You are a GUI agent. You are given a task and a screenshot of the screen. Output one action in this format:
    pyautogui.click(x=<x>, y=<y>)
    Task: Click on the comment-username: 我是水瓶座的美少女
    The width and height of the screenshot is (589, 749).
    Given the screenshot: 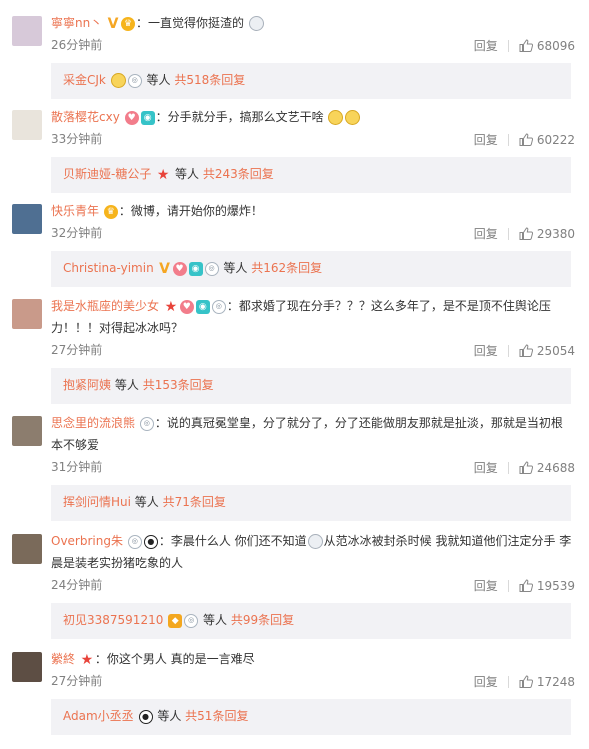 What is the action you would take?
    pyautogui.click(x=105, y=306)
    